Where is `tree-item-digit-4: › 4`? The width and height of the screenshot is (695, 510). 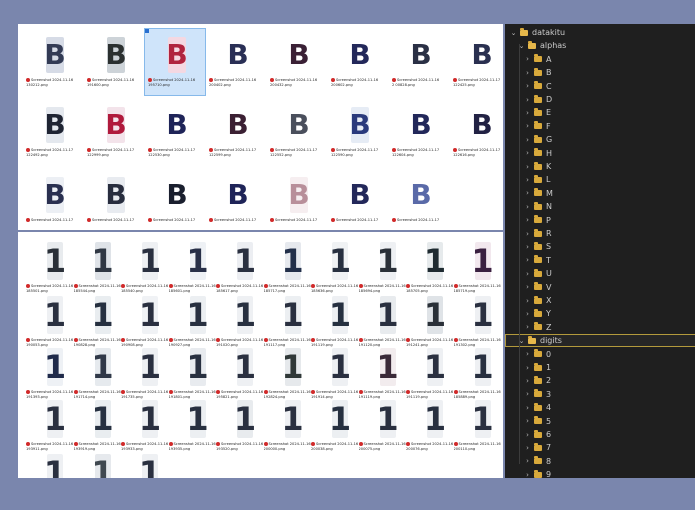
tree-item-digit-4: › 4 is located at coordinates (600, 407).